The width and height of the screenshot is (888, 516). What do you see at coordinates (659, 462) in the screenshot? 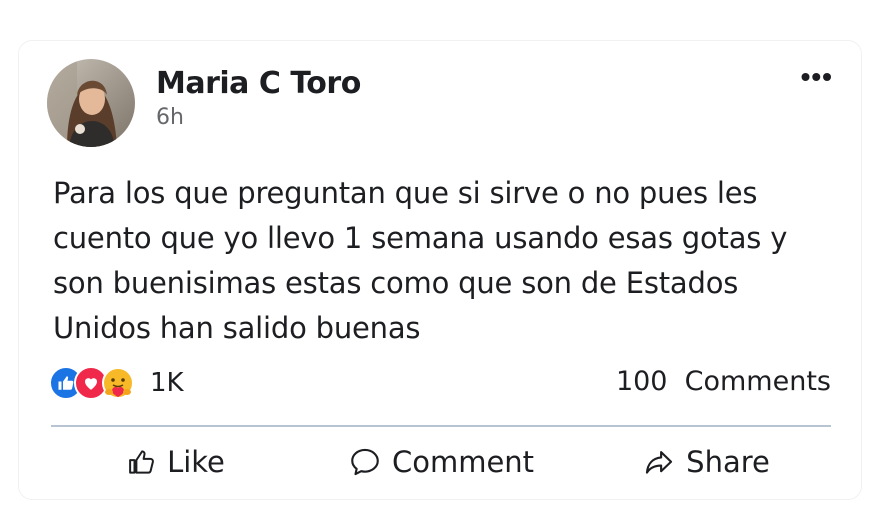
I see `share-arrow-icon` at bounding box center [659, 462].